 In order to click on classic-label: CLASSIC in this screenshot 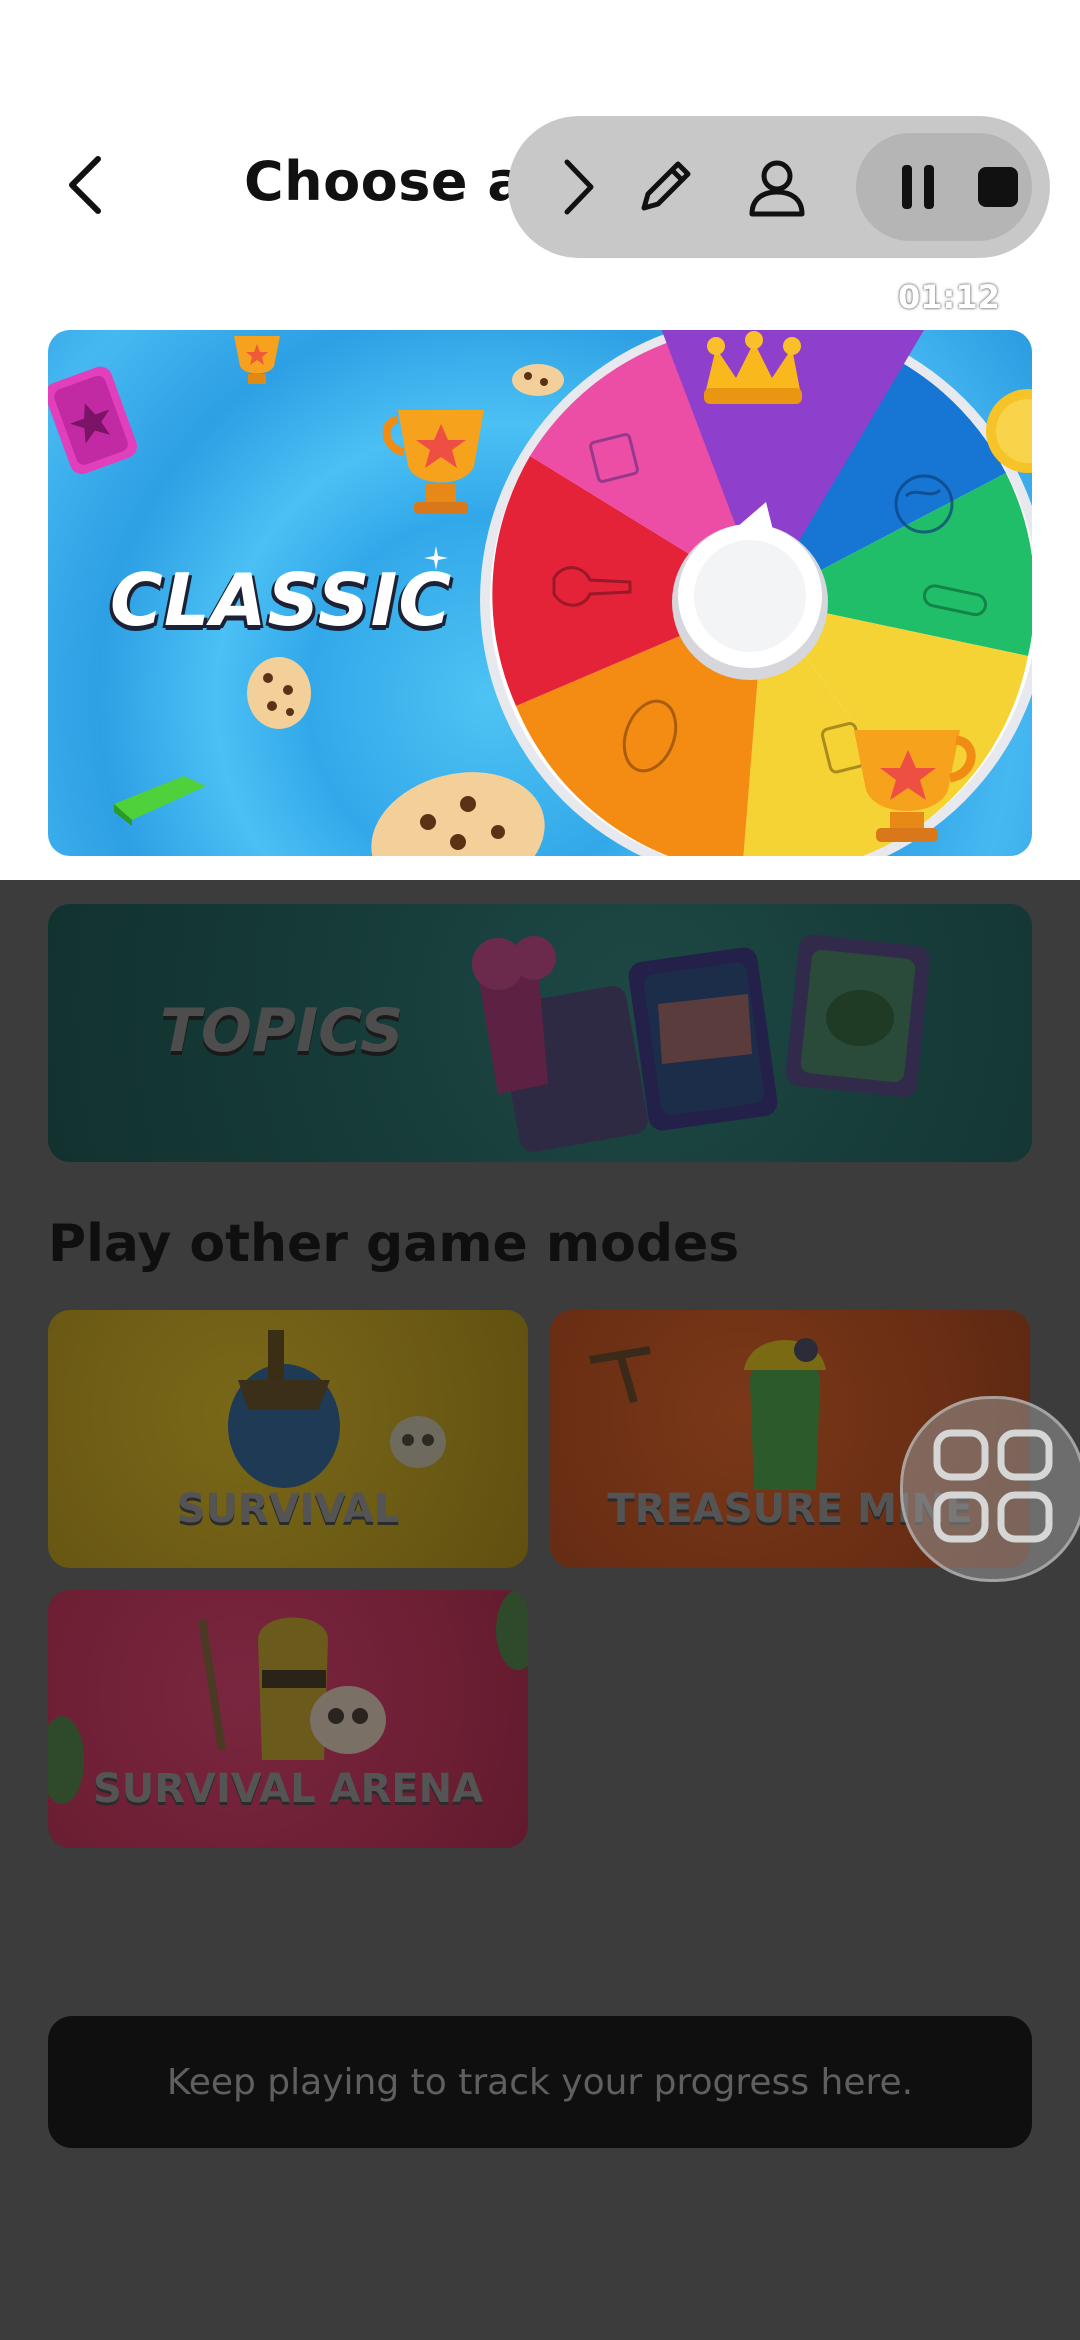, I will do `click(281, 600)`.